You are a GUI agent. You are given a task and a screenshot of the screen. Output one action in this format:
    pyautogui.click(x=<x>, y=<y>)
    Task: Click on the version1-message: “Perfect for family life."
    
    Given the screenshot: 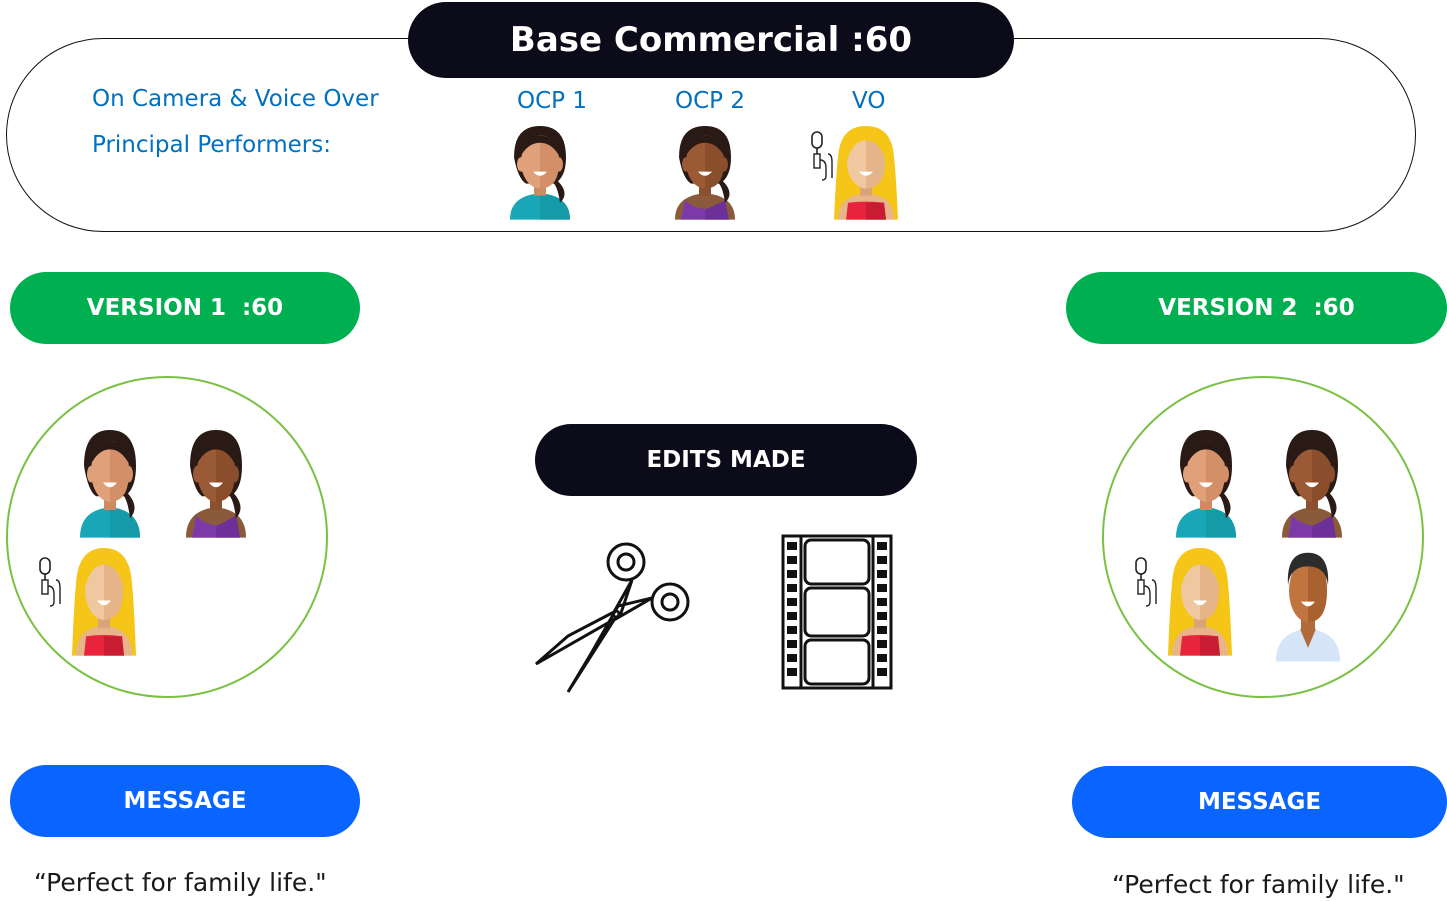 What is the action you would take?
    pyautogui.click(x=180, y=882)
    